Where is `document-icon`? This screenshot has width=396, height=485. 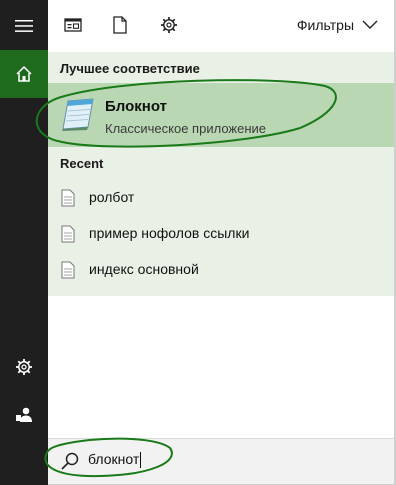 document-icon is located at coordinates (120, 25).